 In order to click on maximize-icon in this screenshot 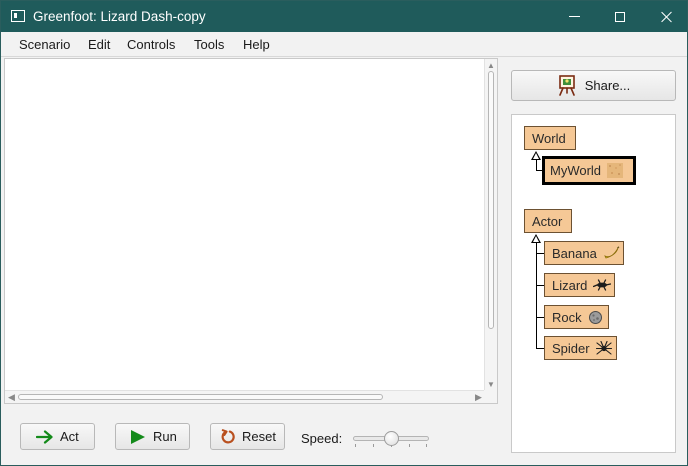, I will do `click(620, 16)`.